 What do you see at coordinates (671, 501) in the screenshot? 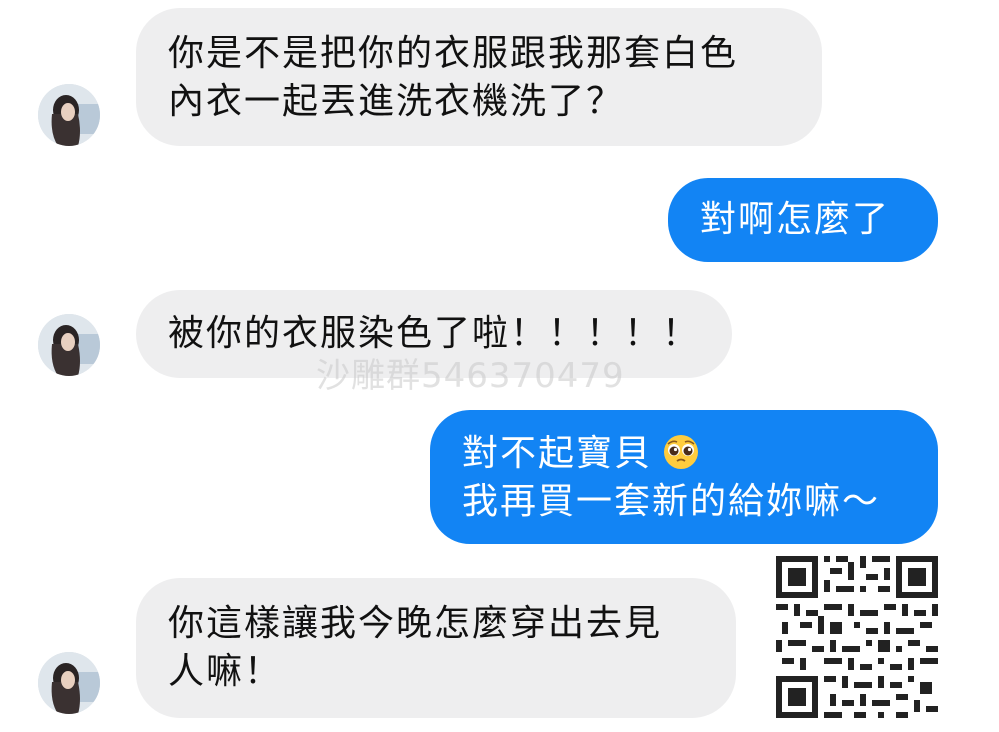
I see `message-text-line: 我再買一套新的給妳嘛～` at bounding box center [671, 501].